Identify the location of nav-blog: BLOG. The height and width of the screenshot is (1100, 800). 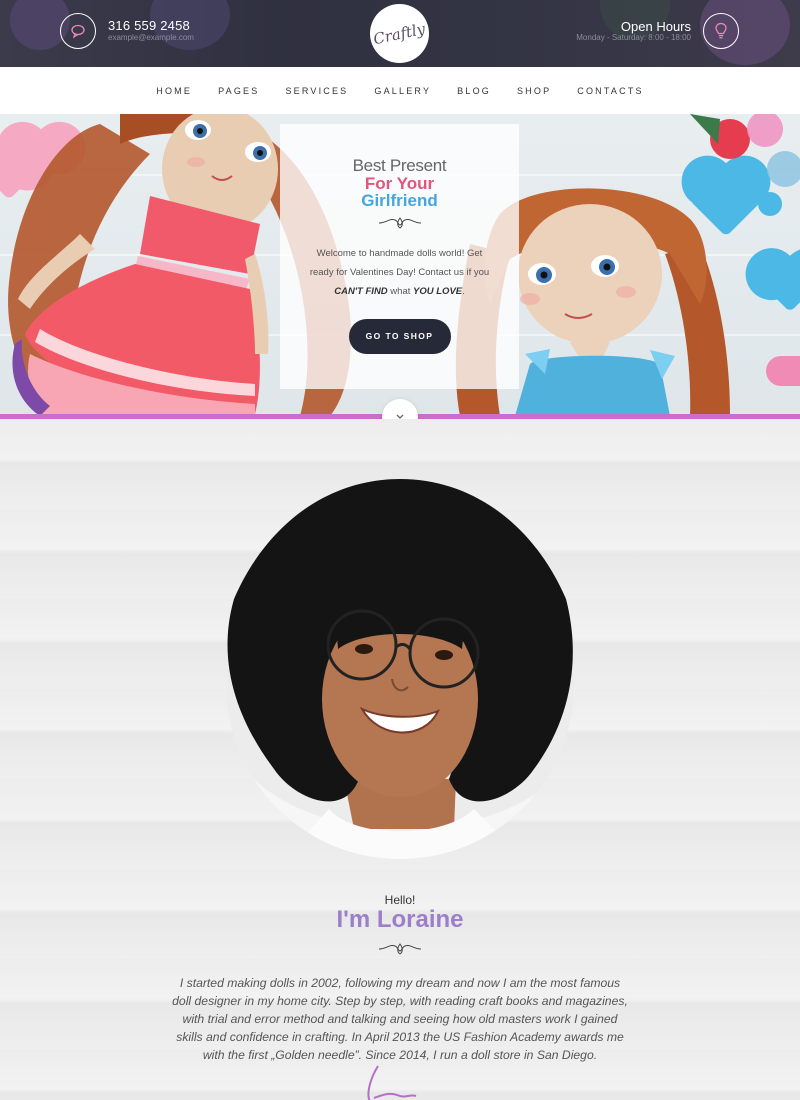
(474, 91).